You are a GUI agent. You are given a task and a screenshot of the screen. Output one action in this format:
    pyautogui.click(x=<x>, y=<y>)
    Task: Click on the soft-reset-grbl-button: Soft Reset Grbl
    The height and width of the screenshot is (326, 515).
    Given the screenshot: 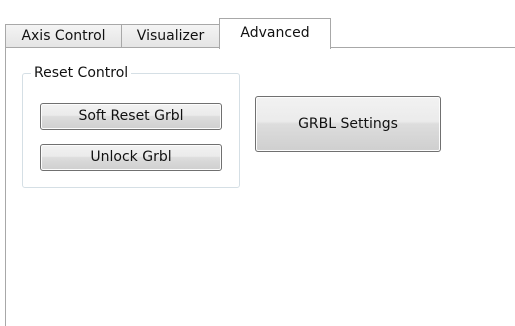 What is the action you would take?
    pyautogui.click(x=131, y=116)
    